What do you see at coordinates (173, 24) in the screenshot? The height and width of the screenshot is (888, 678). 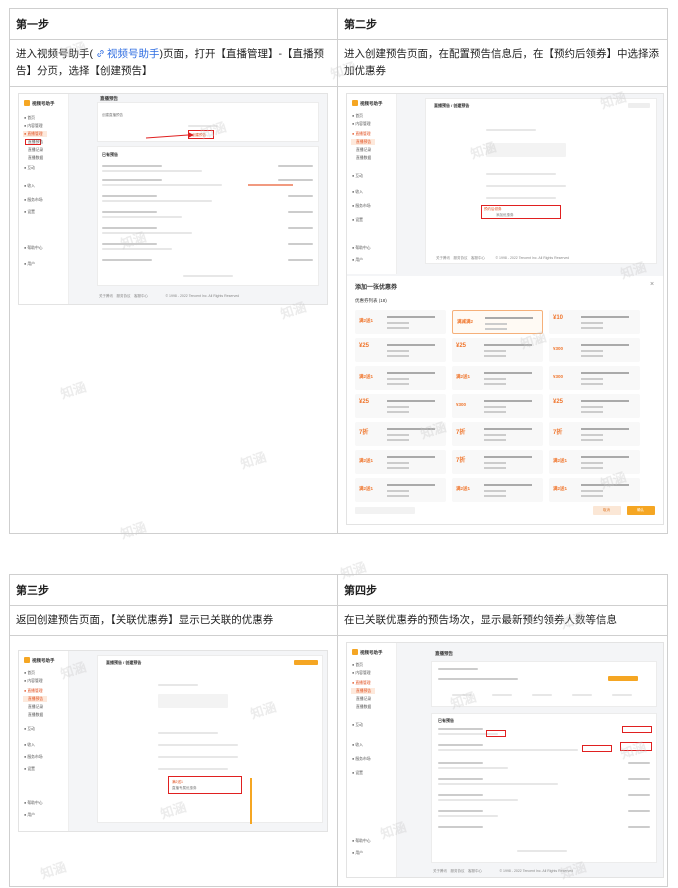 I see `step1-header: 第一步` at bounding box center [173, 24].